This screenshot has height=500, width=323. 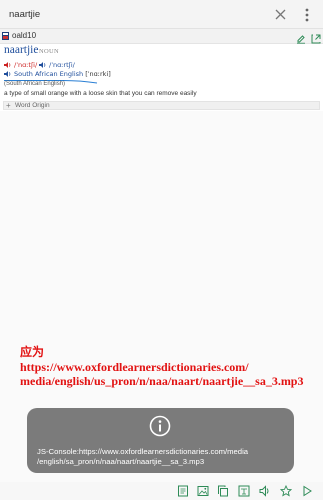 I want to click on edit-button, so click(x=301, y=37).